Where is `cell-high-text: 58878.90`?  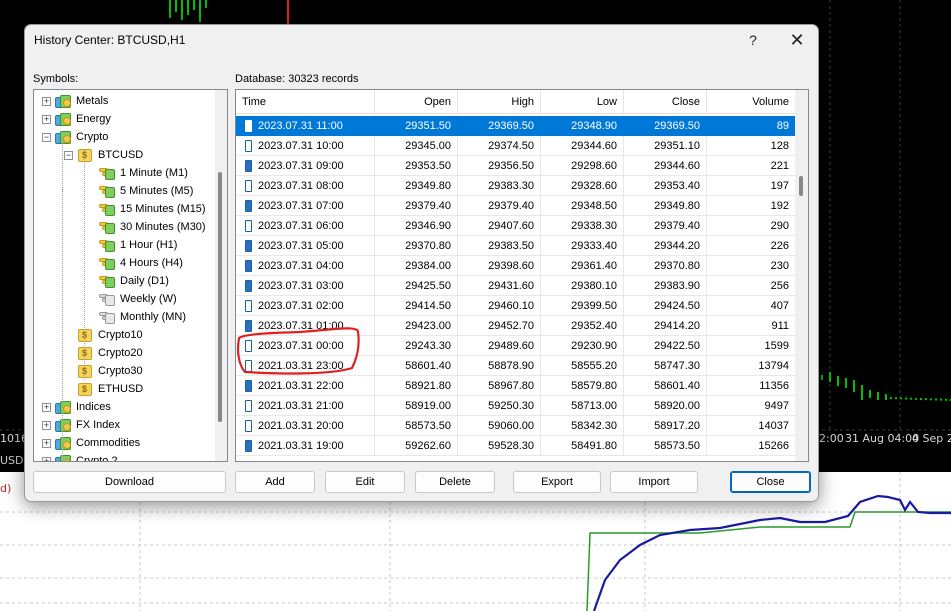 cell-high-text: 58878.90 is located at coordinates (511, 366).